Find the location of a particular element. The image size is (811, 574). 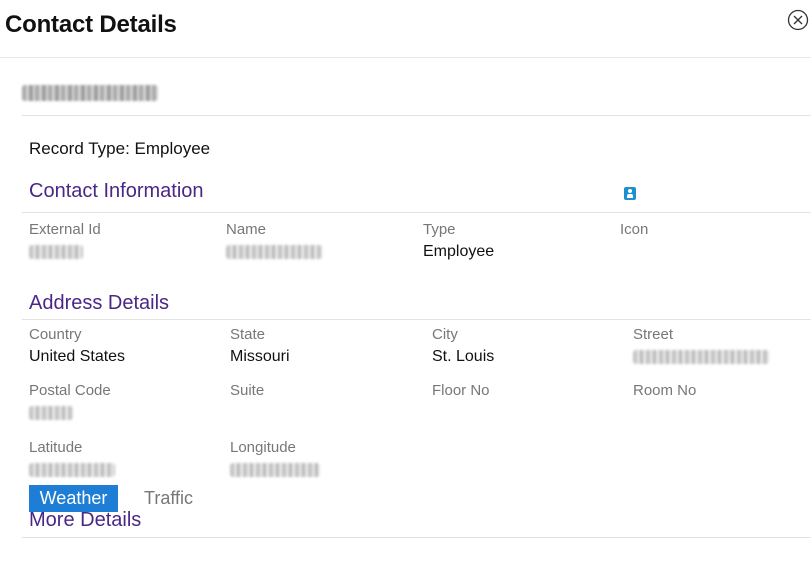

contact-name is located at coordinates (90, 93).